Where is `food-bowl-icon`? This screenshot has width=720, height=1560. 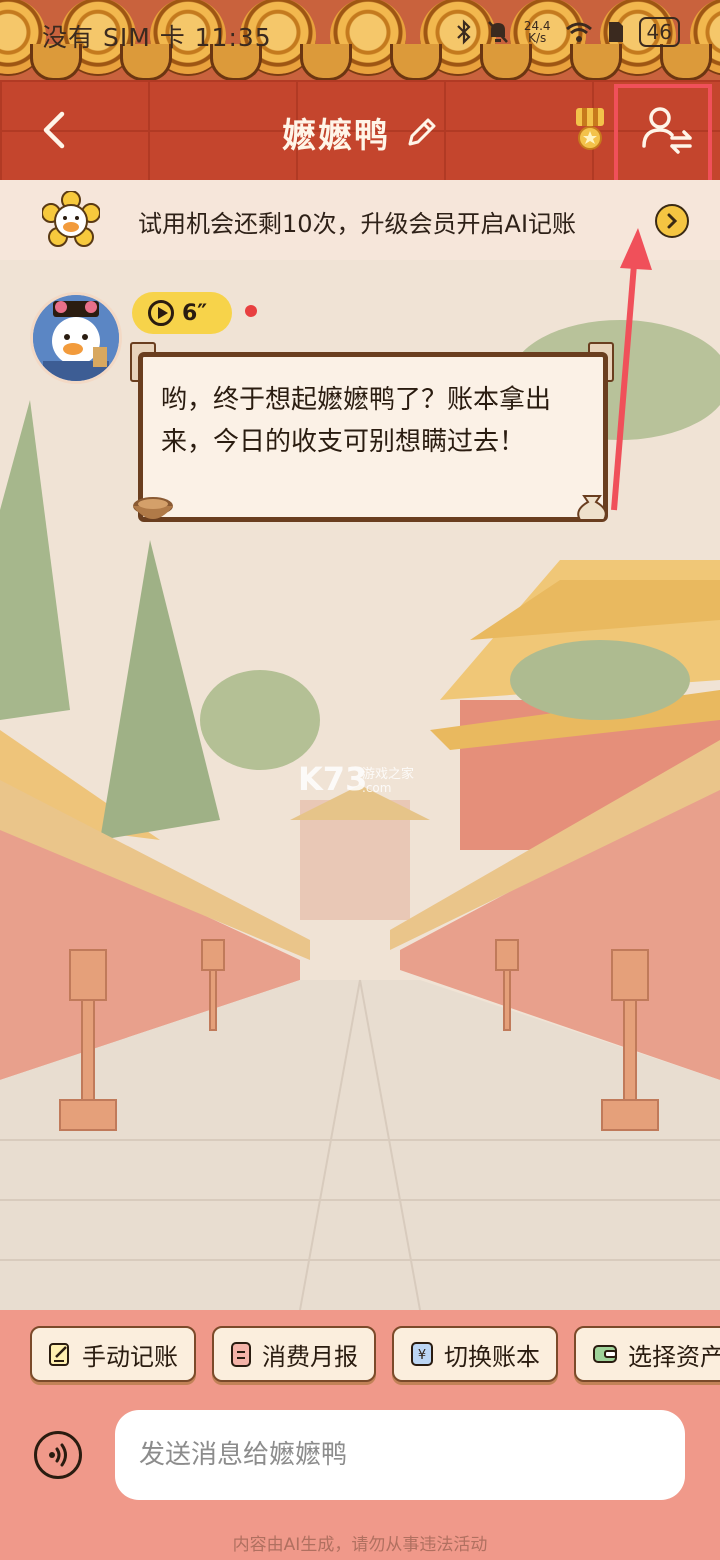
food-bowl-icon is located at coordinates (153, 508).